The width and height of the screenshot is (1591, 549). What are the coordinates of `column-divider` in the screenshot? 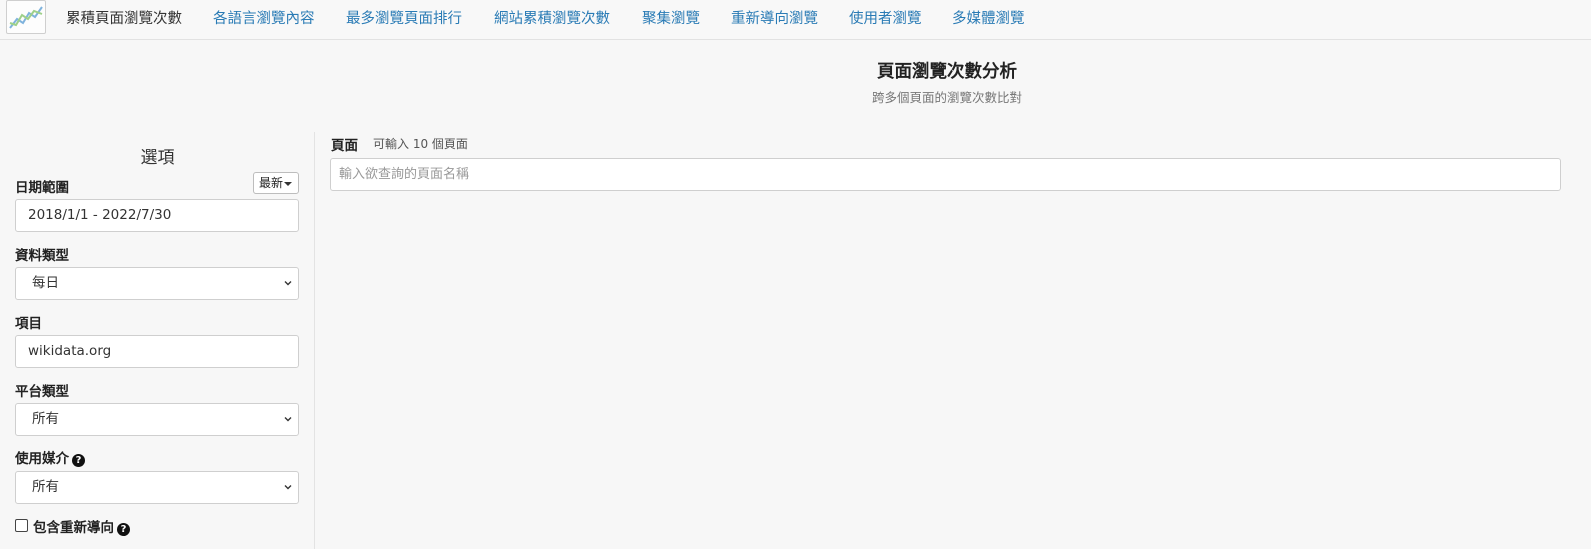 It's located at (314, 340).